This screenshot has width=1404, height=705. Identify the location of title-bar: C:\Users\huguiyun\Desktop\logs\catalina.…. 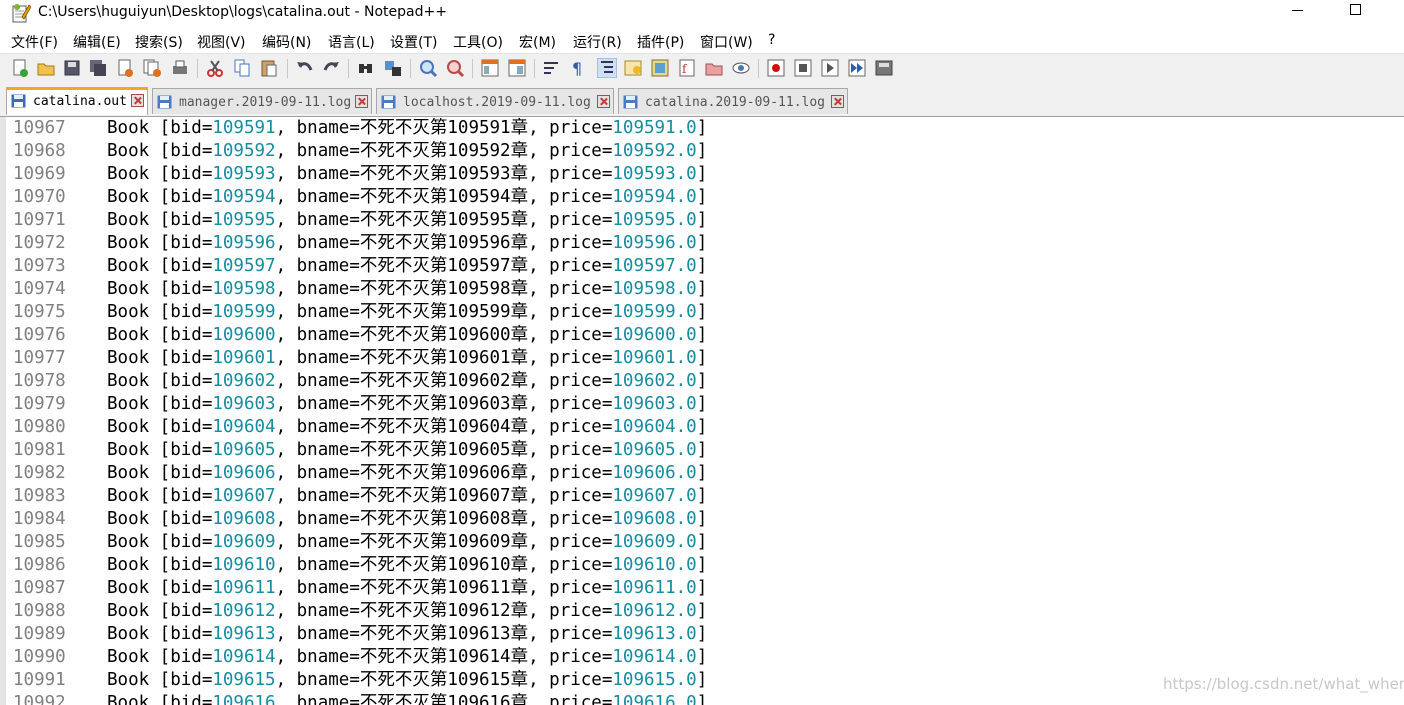
(702, 14).